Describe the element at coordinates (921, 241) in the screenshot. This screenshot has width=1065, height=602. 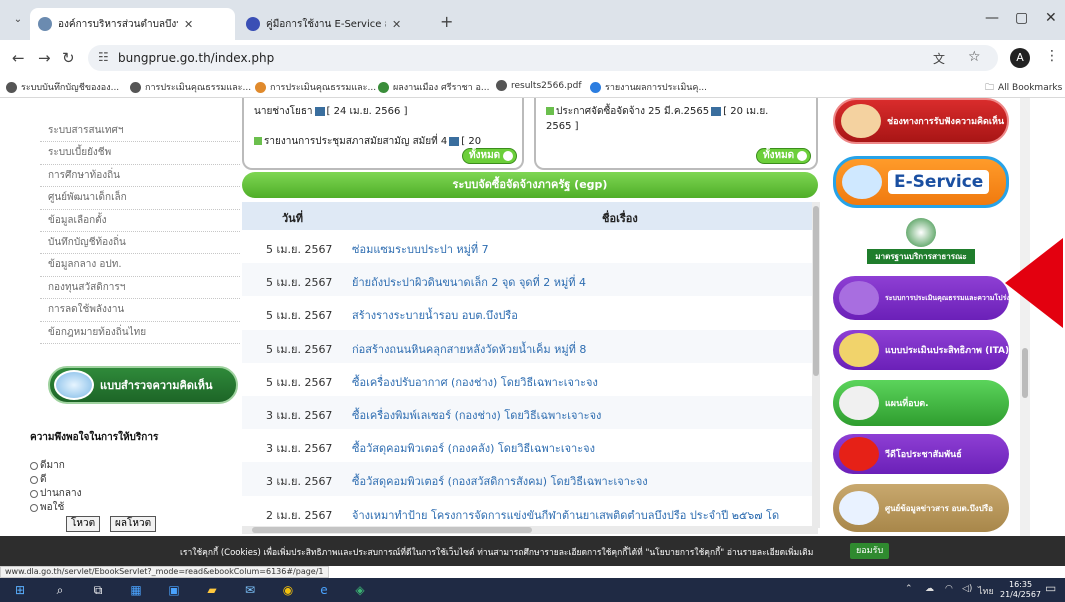
I see `public-service-standard-banner: มาตรฐานบริการสาธารณะ` at that location.